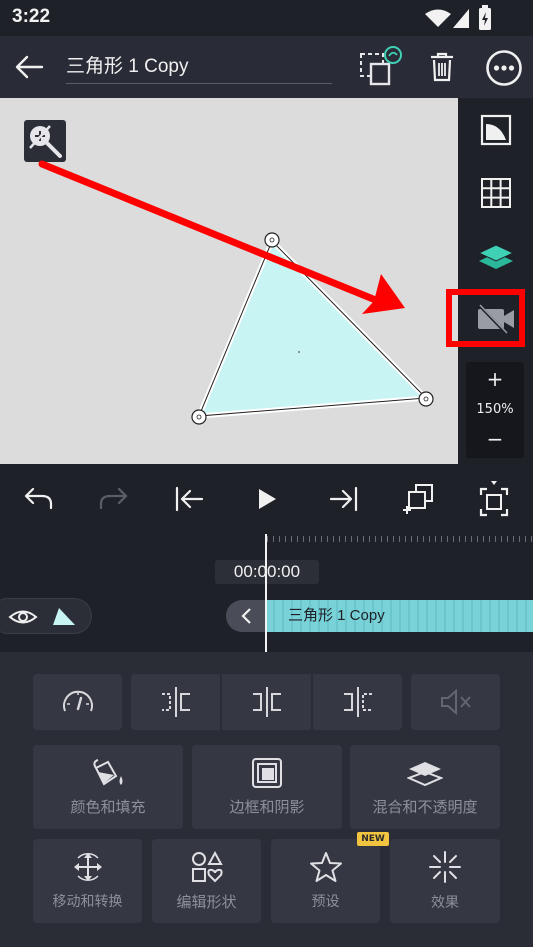 This screenshot has width=533, height=947. I want to click on clip-label: 三角形 1 Copy, so click(336, 615).